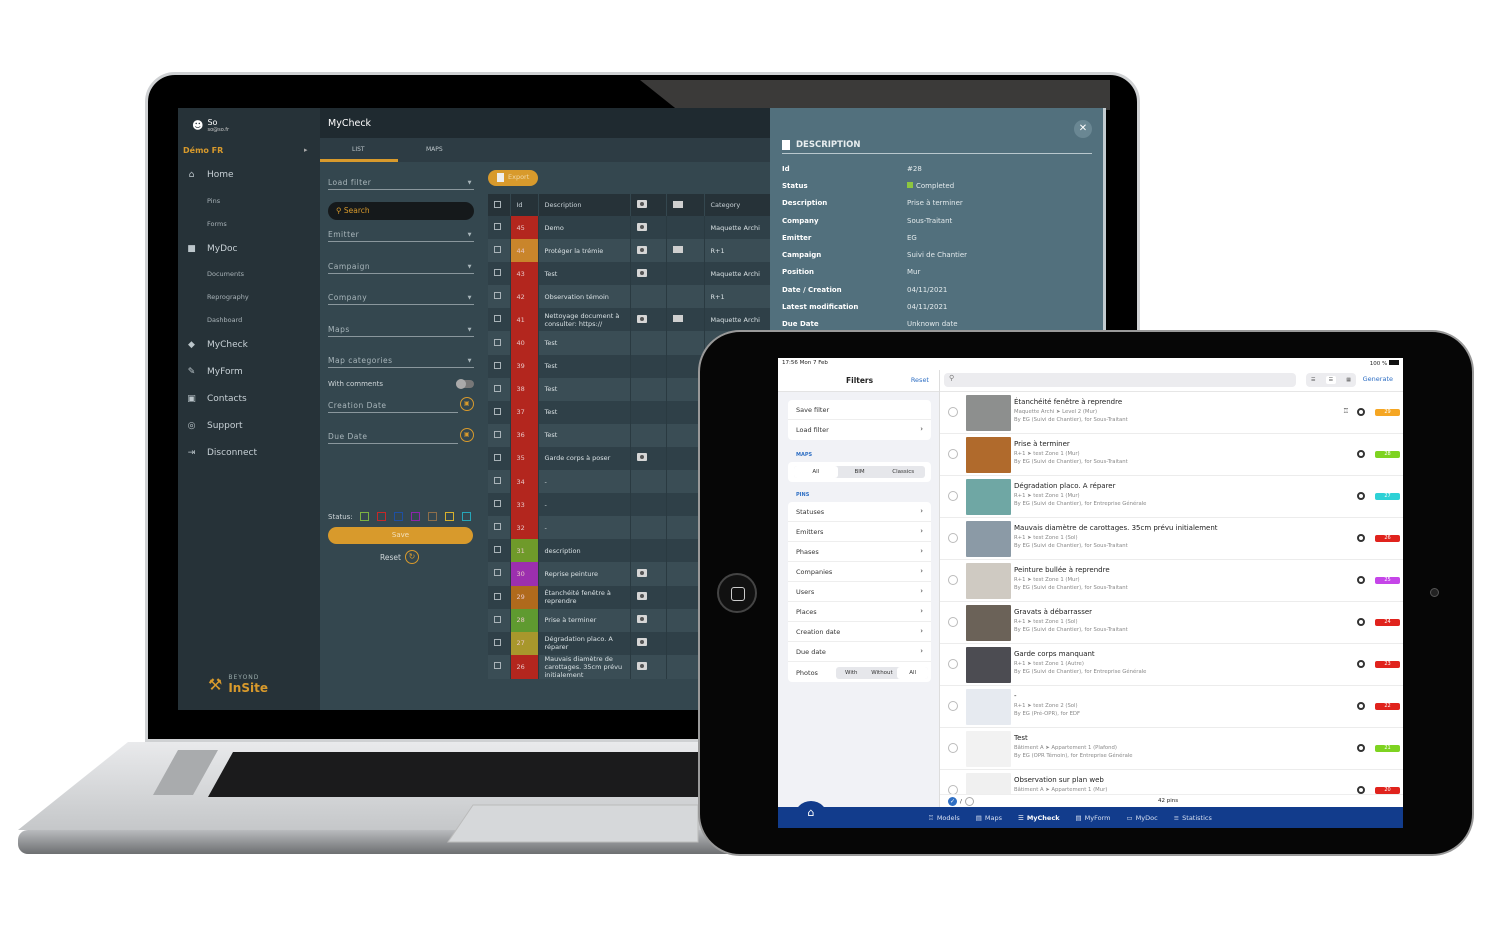 This screenshot has width=1504, height=926. What do you see at coordinates (648, 205) in the screenshot?
I see `column-photo` at bounding box center [648, 205].